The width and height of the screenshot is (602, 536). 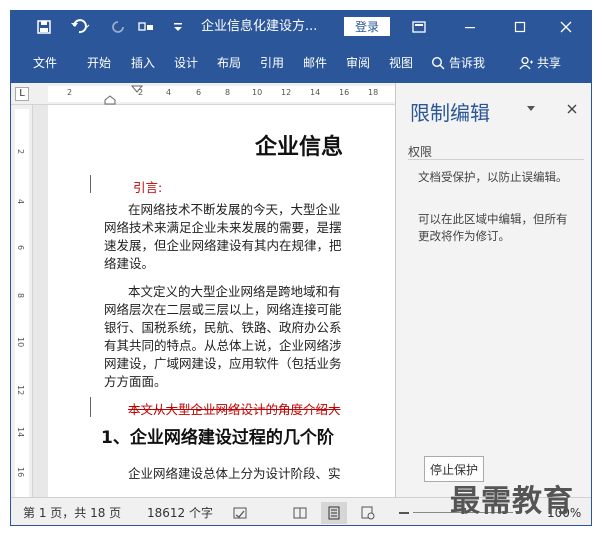 I want to click on tab-view: 视图, so click(x=401, y=63).